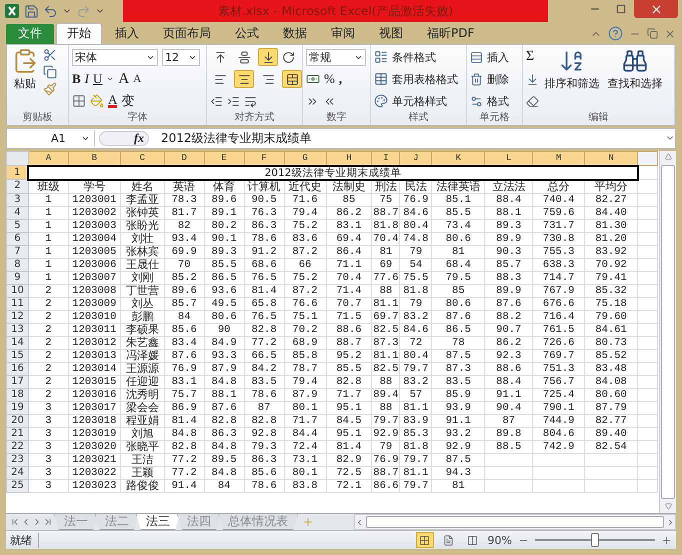 The image size is (682, 555). I want to click on scroll-down-icon, so click(668, 507).